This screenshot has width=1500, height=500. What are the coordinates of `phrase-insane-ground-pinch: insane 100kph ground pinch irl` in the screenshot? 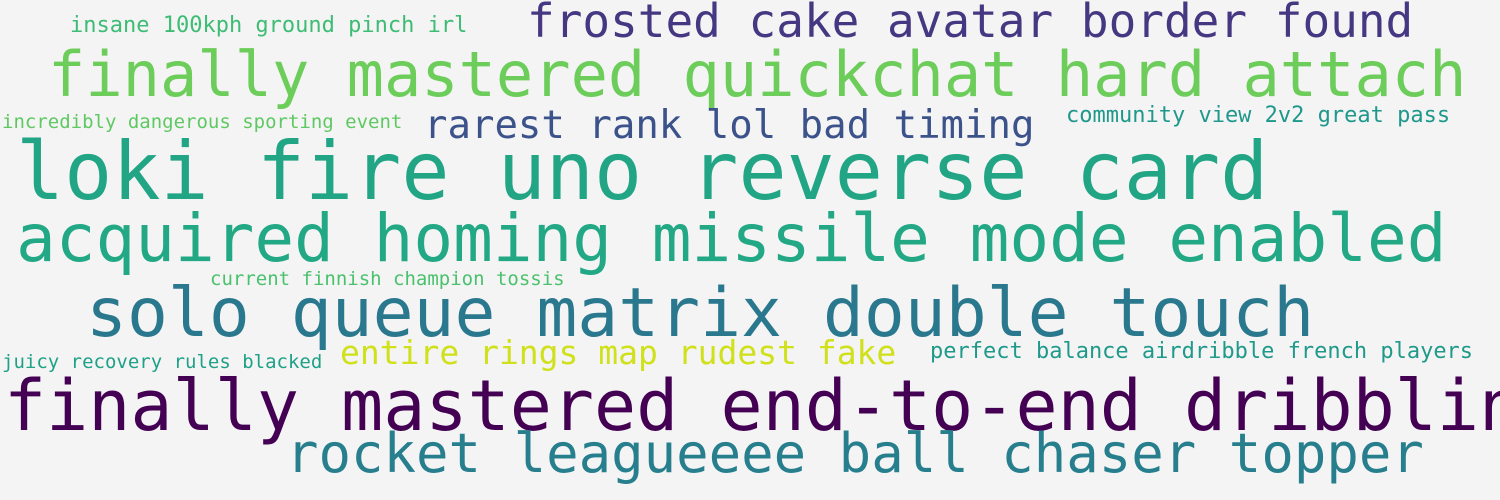 It's located at (269, 25).